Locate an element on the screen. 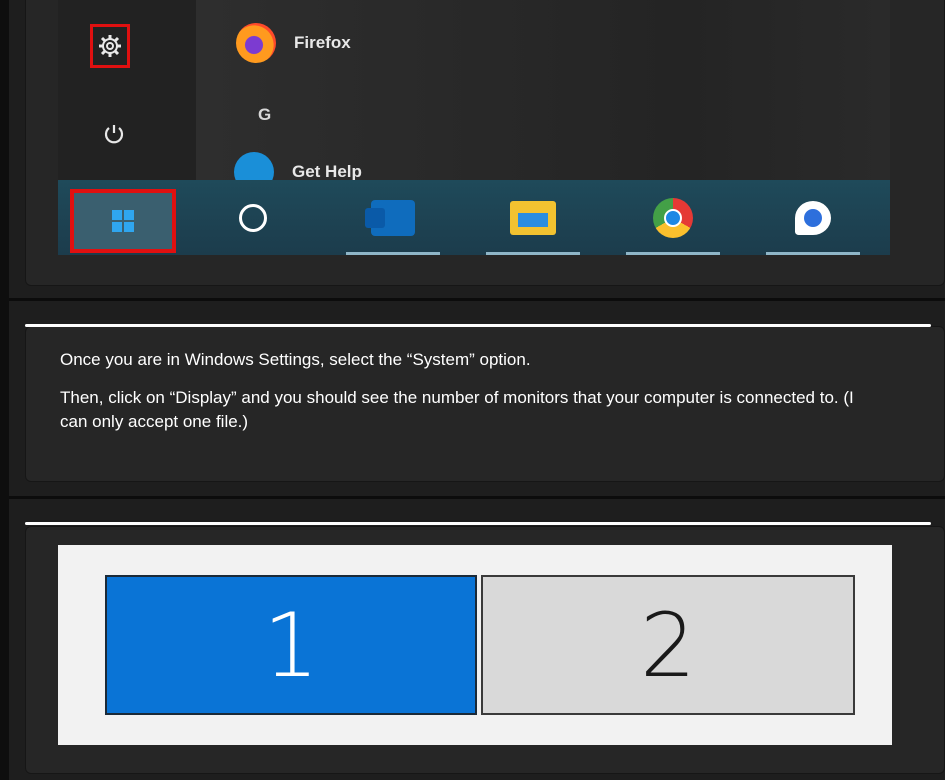 This screenshot has height=780, width=945. file-explorer-icon is located at coordinates (533, 217).